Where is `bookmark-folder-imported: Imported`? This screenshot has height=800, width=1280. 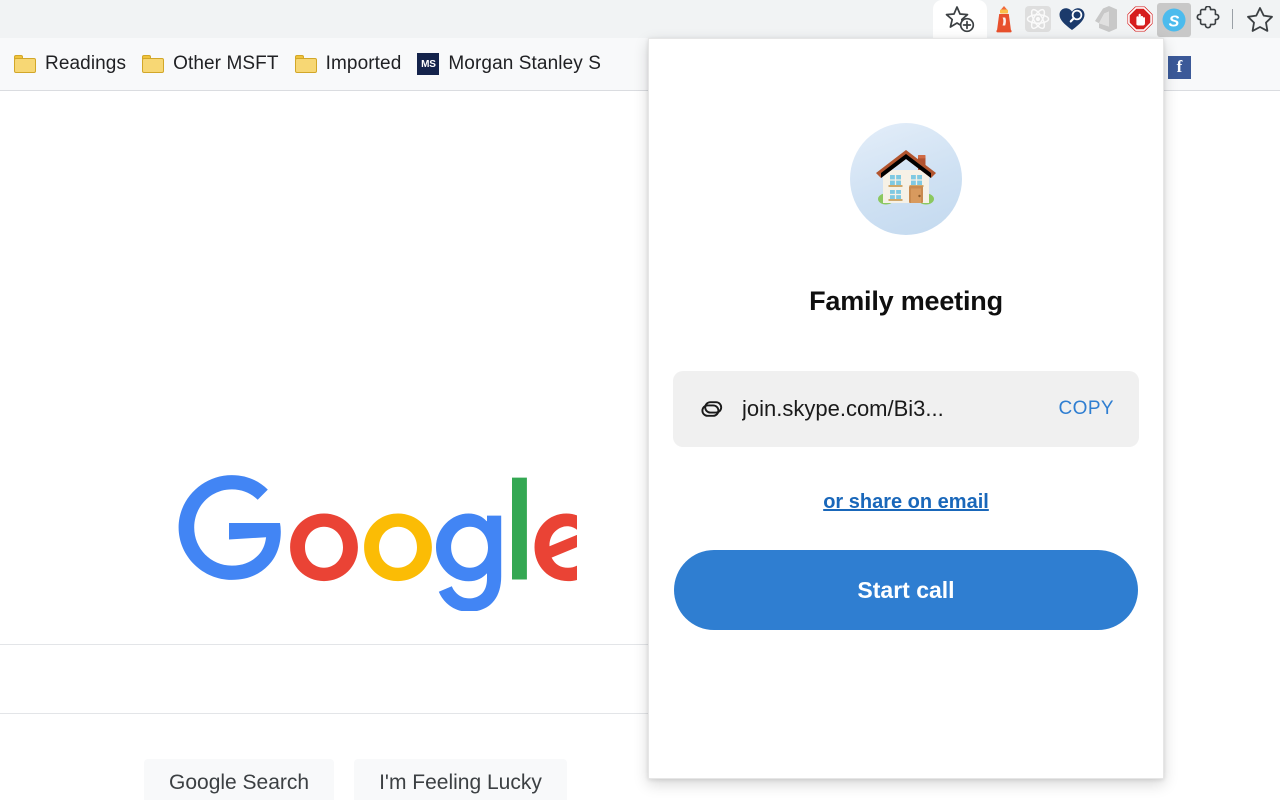
bookmark-folder-imported: Imported is located at coordinates (348, 64).